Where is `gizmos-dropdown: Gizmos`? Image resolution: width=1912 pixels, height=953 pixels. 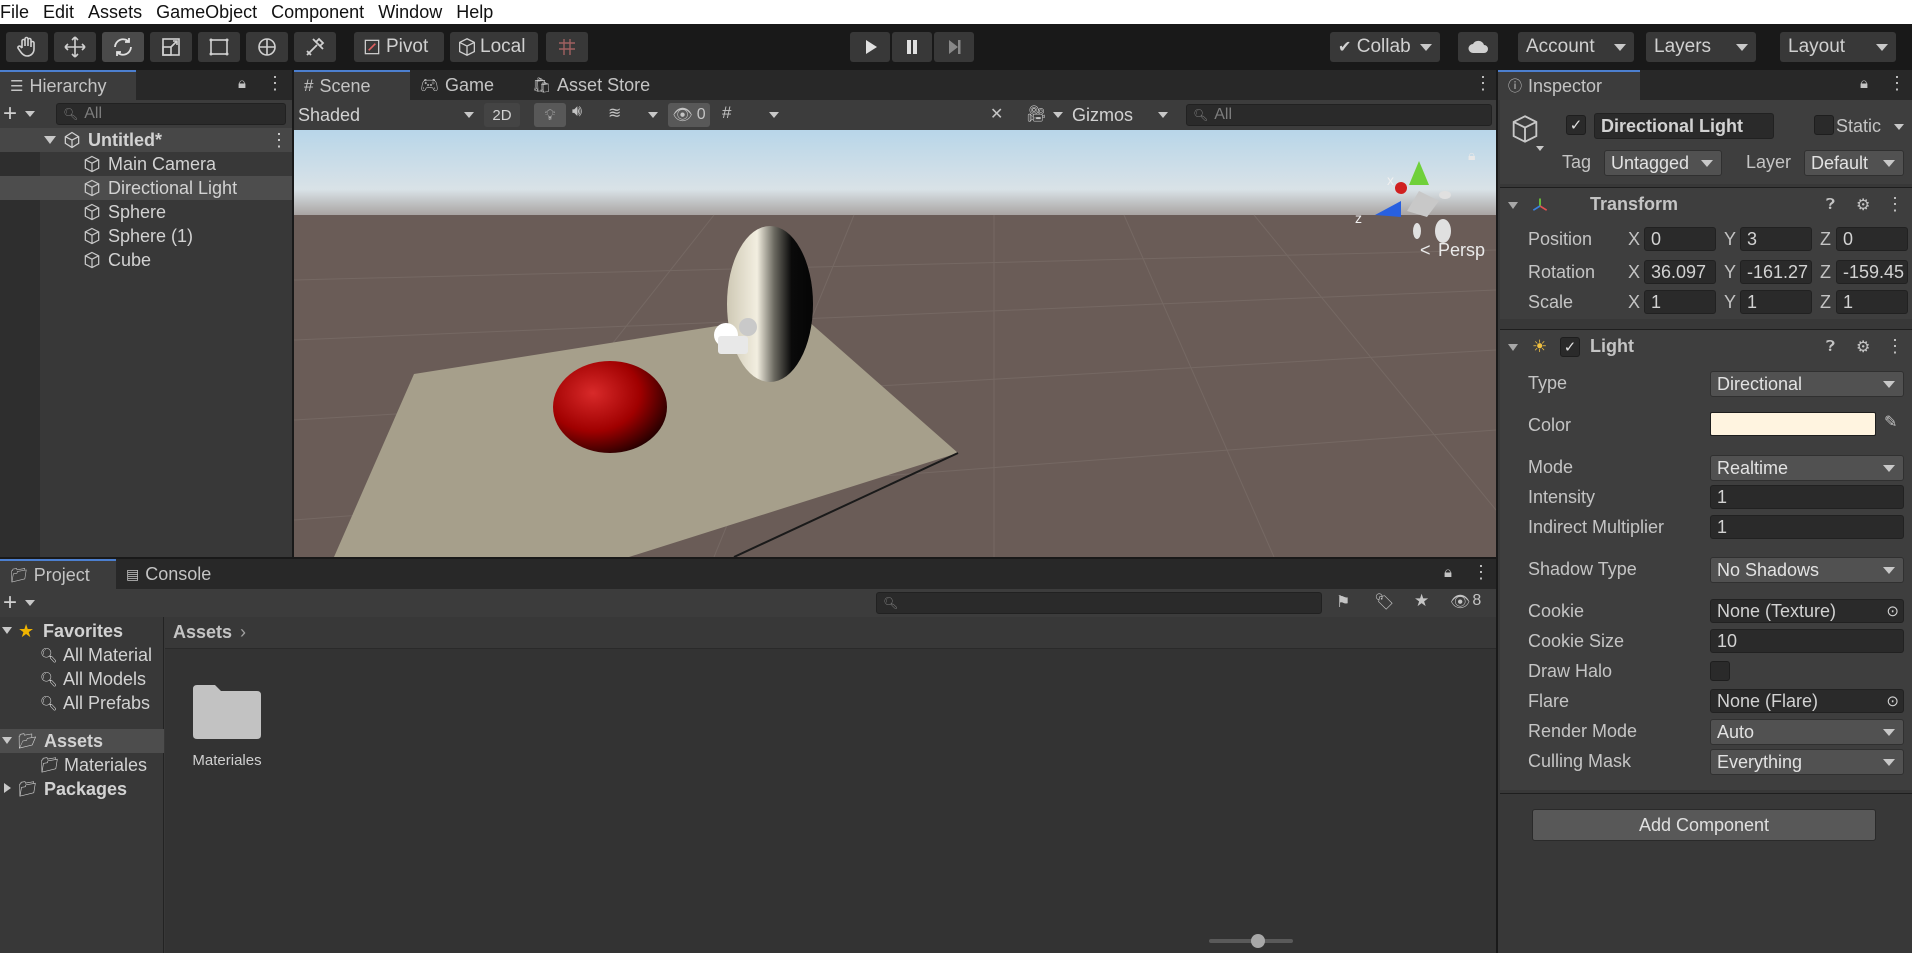
gizmos-dropdown: Gizmos is located at coordinates (1120, 115).